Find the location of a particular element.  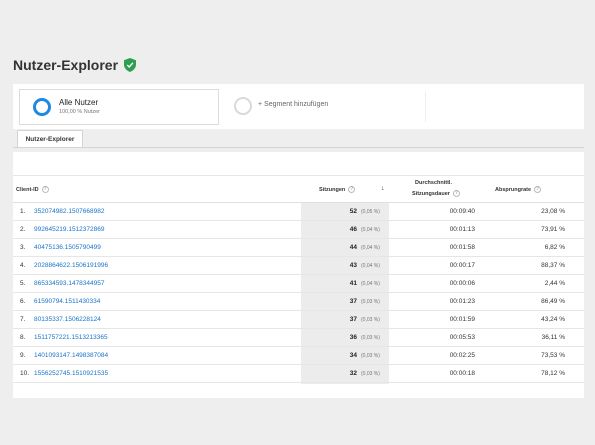

avg-duration-value: 00:00:17 is located at coordinates (462, 265).